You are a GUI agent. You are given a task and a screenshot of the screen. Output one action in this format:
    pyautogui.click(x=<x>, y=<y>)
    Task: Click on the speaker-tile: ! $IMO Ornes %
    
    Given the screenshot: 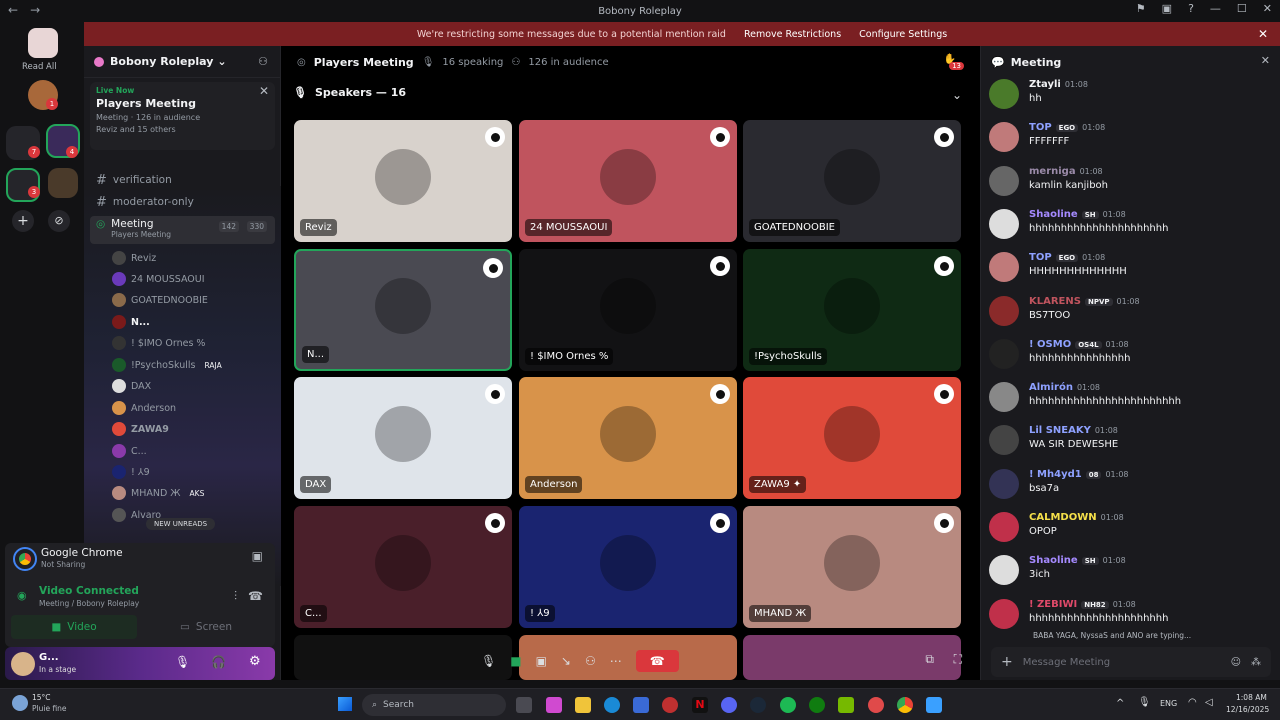 What is the action you would take?
    pyautogui.click(x=628, y=310)
    